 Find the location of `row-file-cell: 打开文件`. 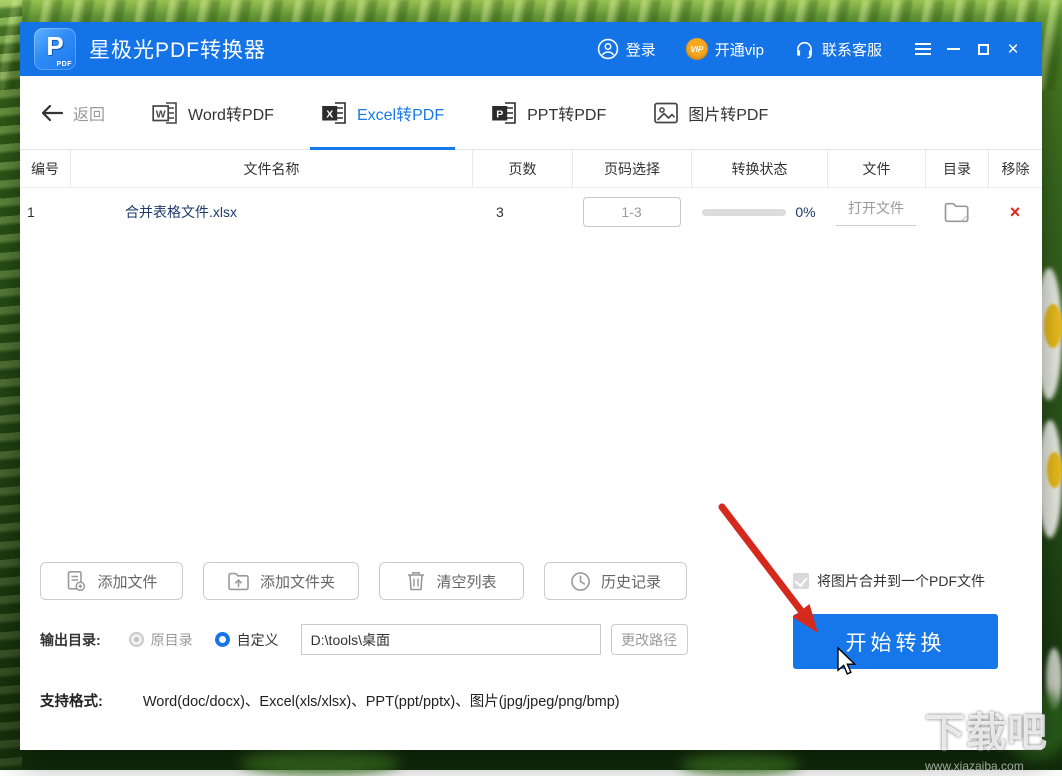

row-file-cell: 打开文件 is located at coordinates (876, 212).